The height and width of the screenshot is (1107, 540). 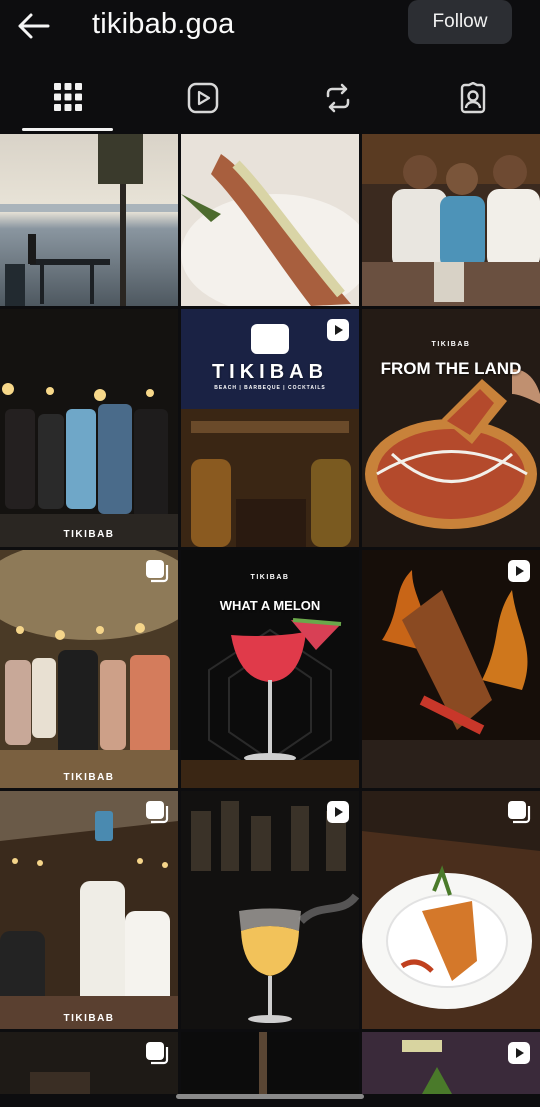 I want to click on tab-reels, so click(x=202, y=101).